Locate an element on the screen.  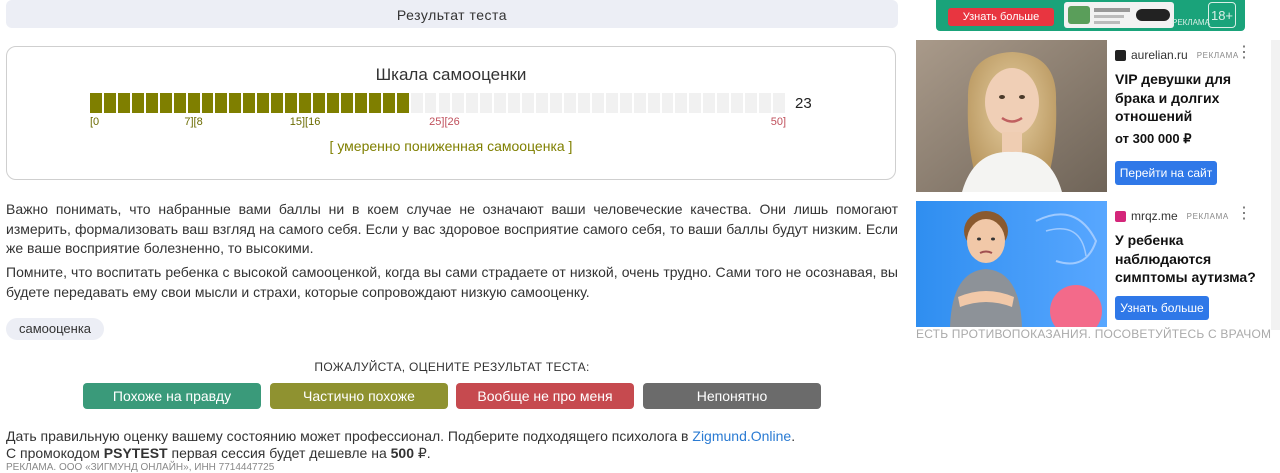
scale-tick-label: 25][26 is located at coordinates (444, 122).